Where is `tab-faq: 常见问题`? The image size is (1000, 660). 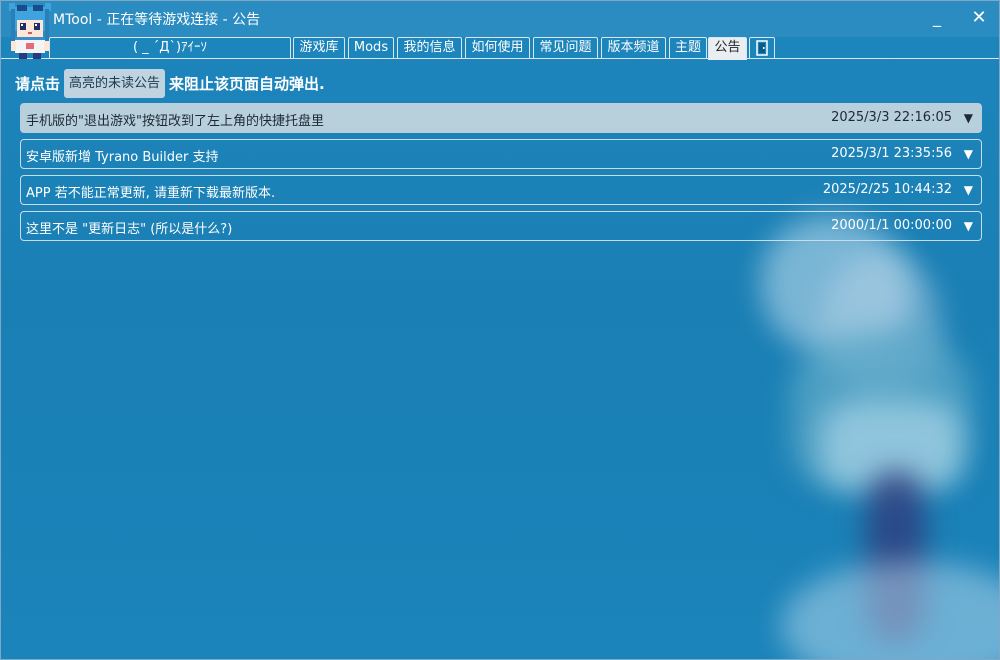
tab-faq: 常见问题 is located at coordinates (565, 48).